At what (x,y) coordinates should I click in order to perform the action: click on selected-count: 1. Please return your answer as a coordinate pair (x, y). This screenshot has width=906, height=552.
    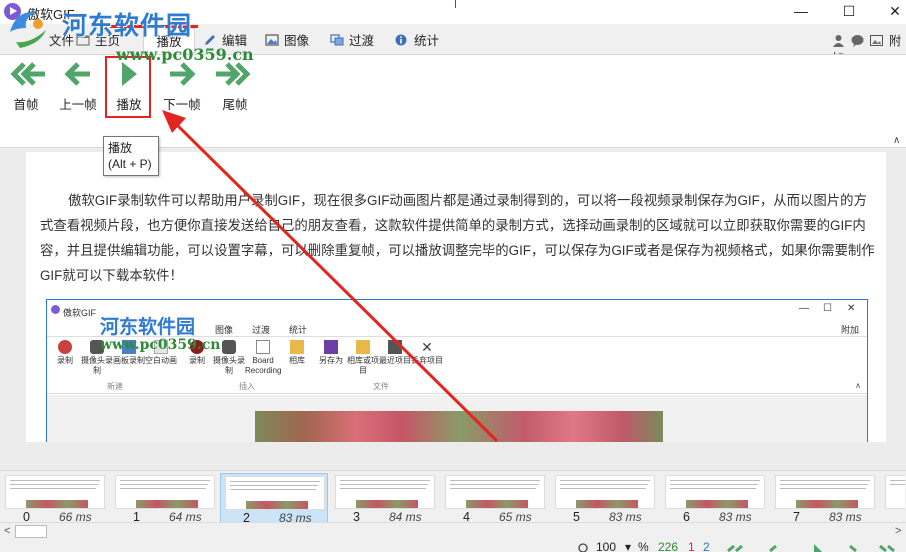
    Looking at the image, I should click on (691, 546).